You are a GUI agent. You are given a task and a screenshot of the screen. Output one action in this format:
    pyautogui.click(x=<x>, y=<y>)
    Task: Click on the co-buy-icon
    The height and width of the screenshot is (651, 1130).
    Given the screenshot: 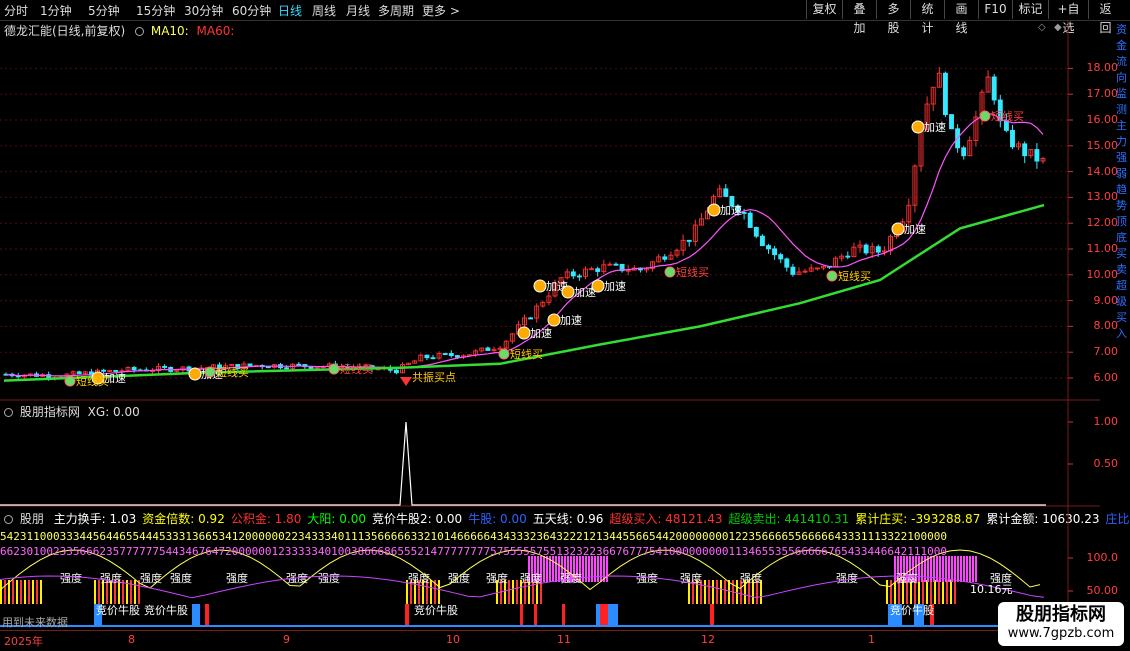 What is the action you would take?
    pyautogui.click(x=406, y=381)
    